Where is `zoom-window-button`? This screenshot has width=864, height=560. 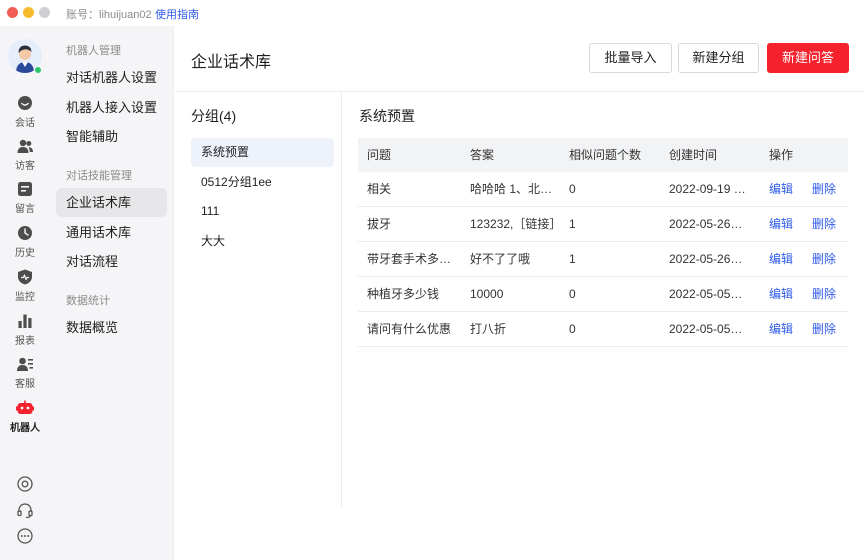 zoom-window-button is located at coordinates (44, 12).